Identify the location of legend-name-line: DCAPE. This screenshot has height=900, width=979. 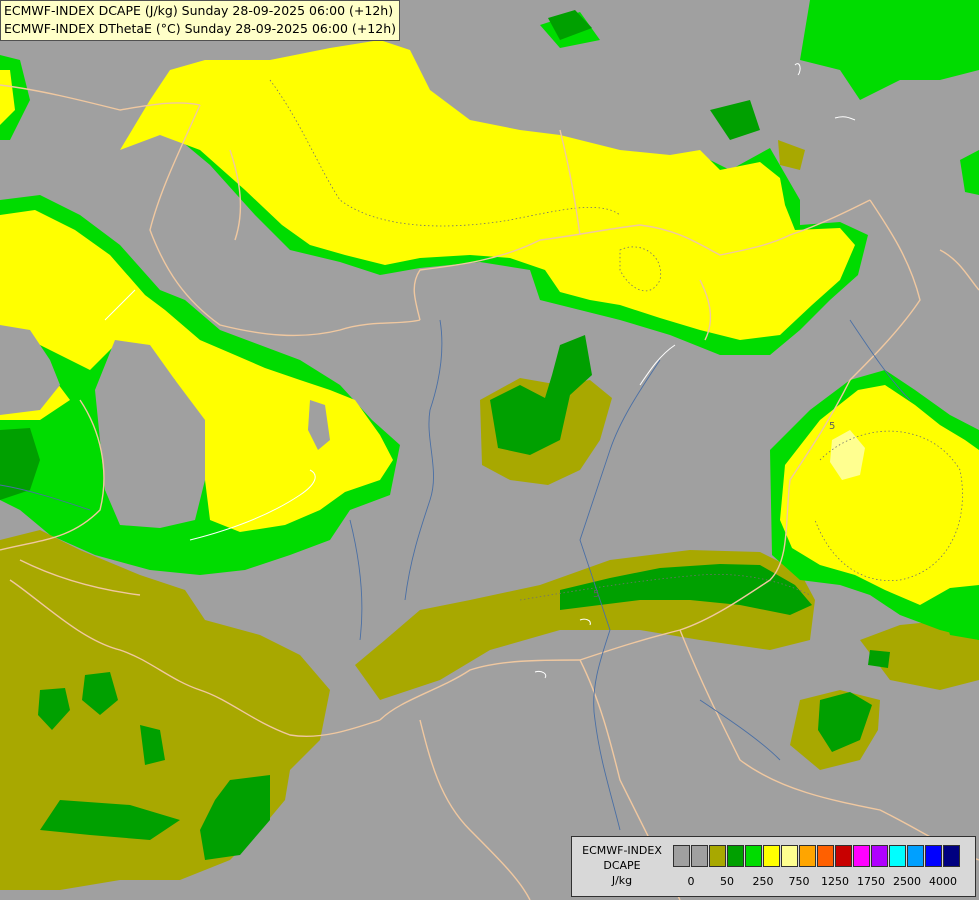
(622, 865).